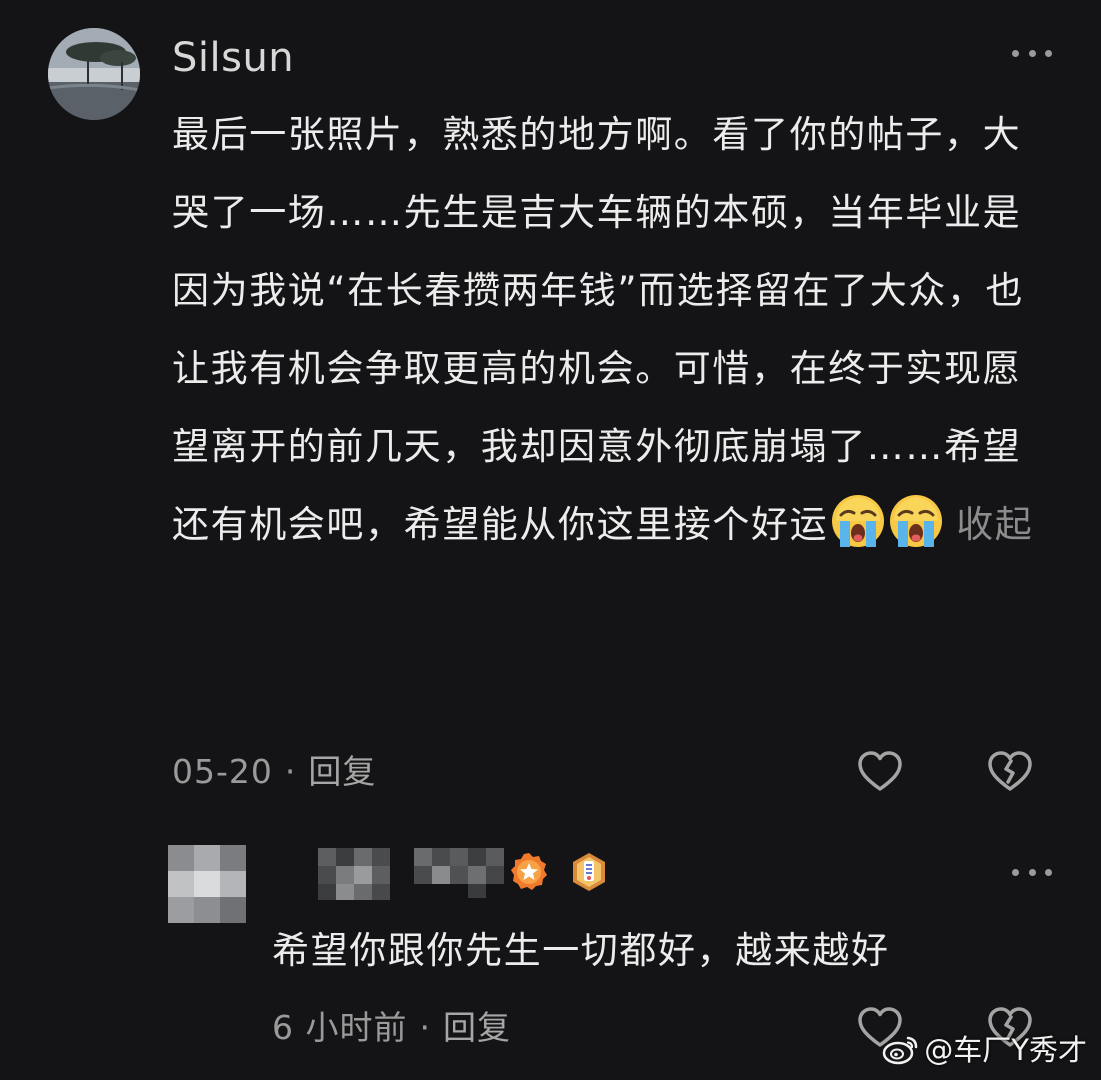 The image size is (1101, 1080). I want to click on reply-meta: 6 小时前 · 回复, so click(391, 1028).